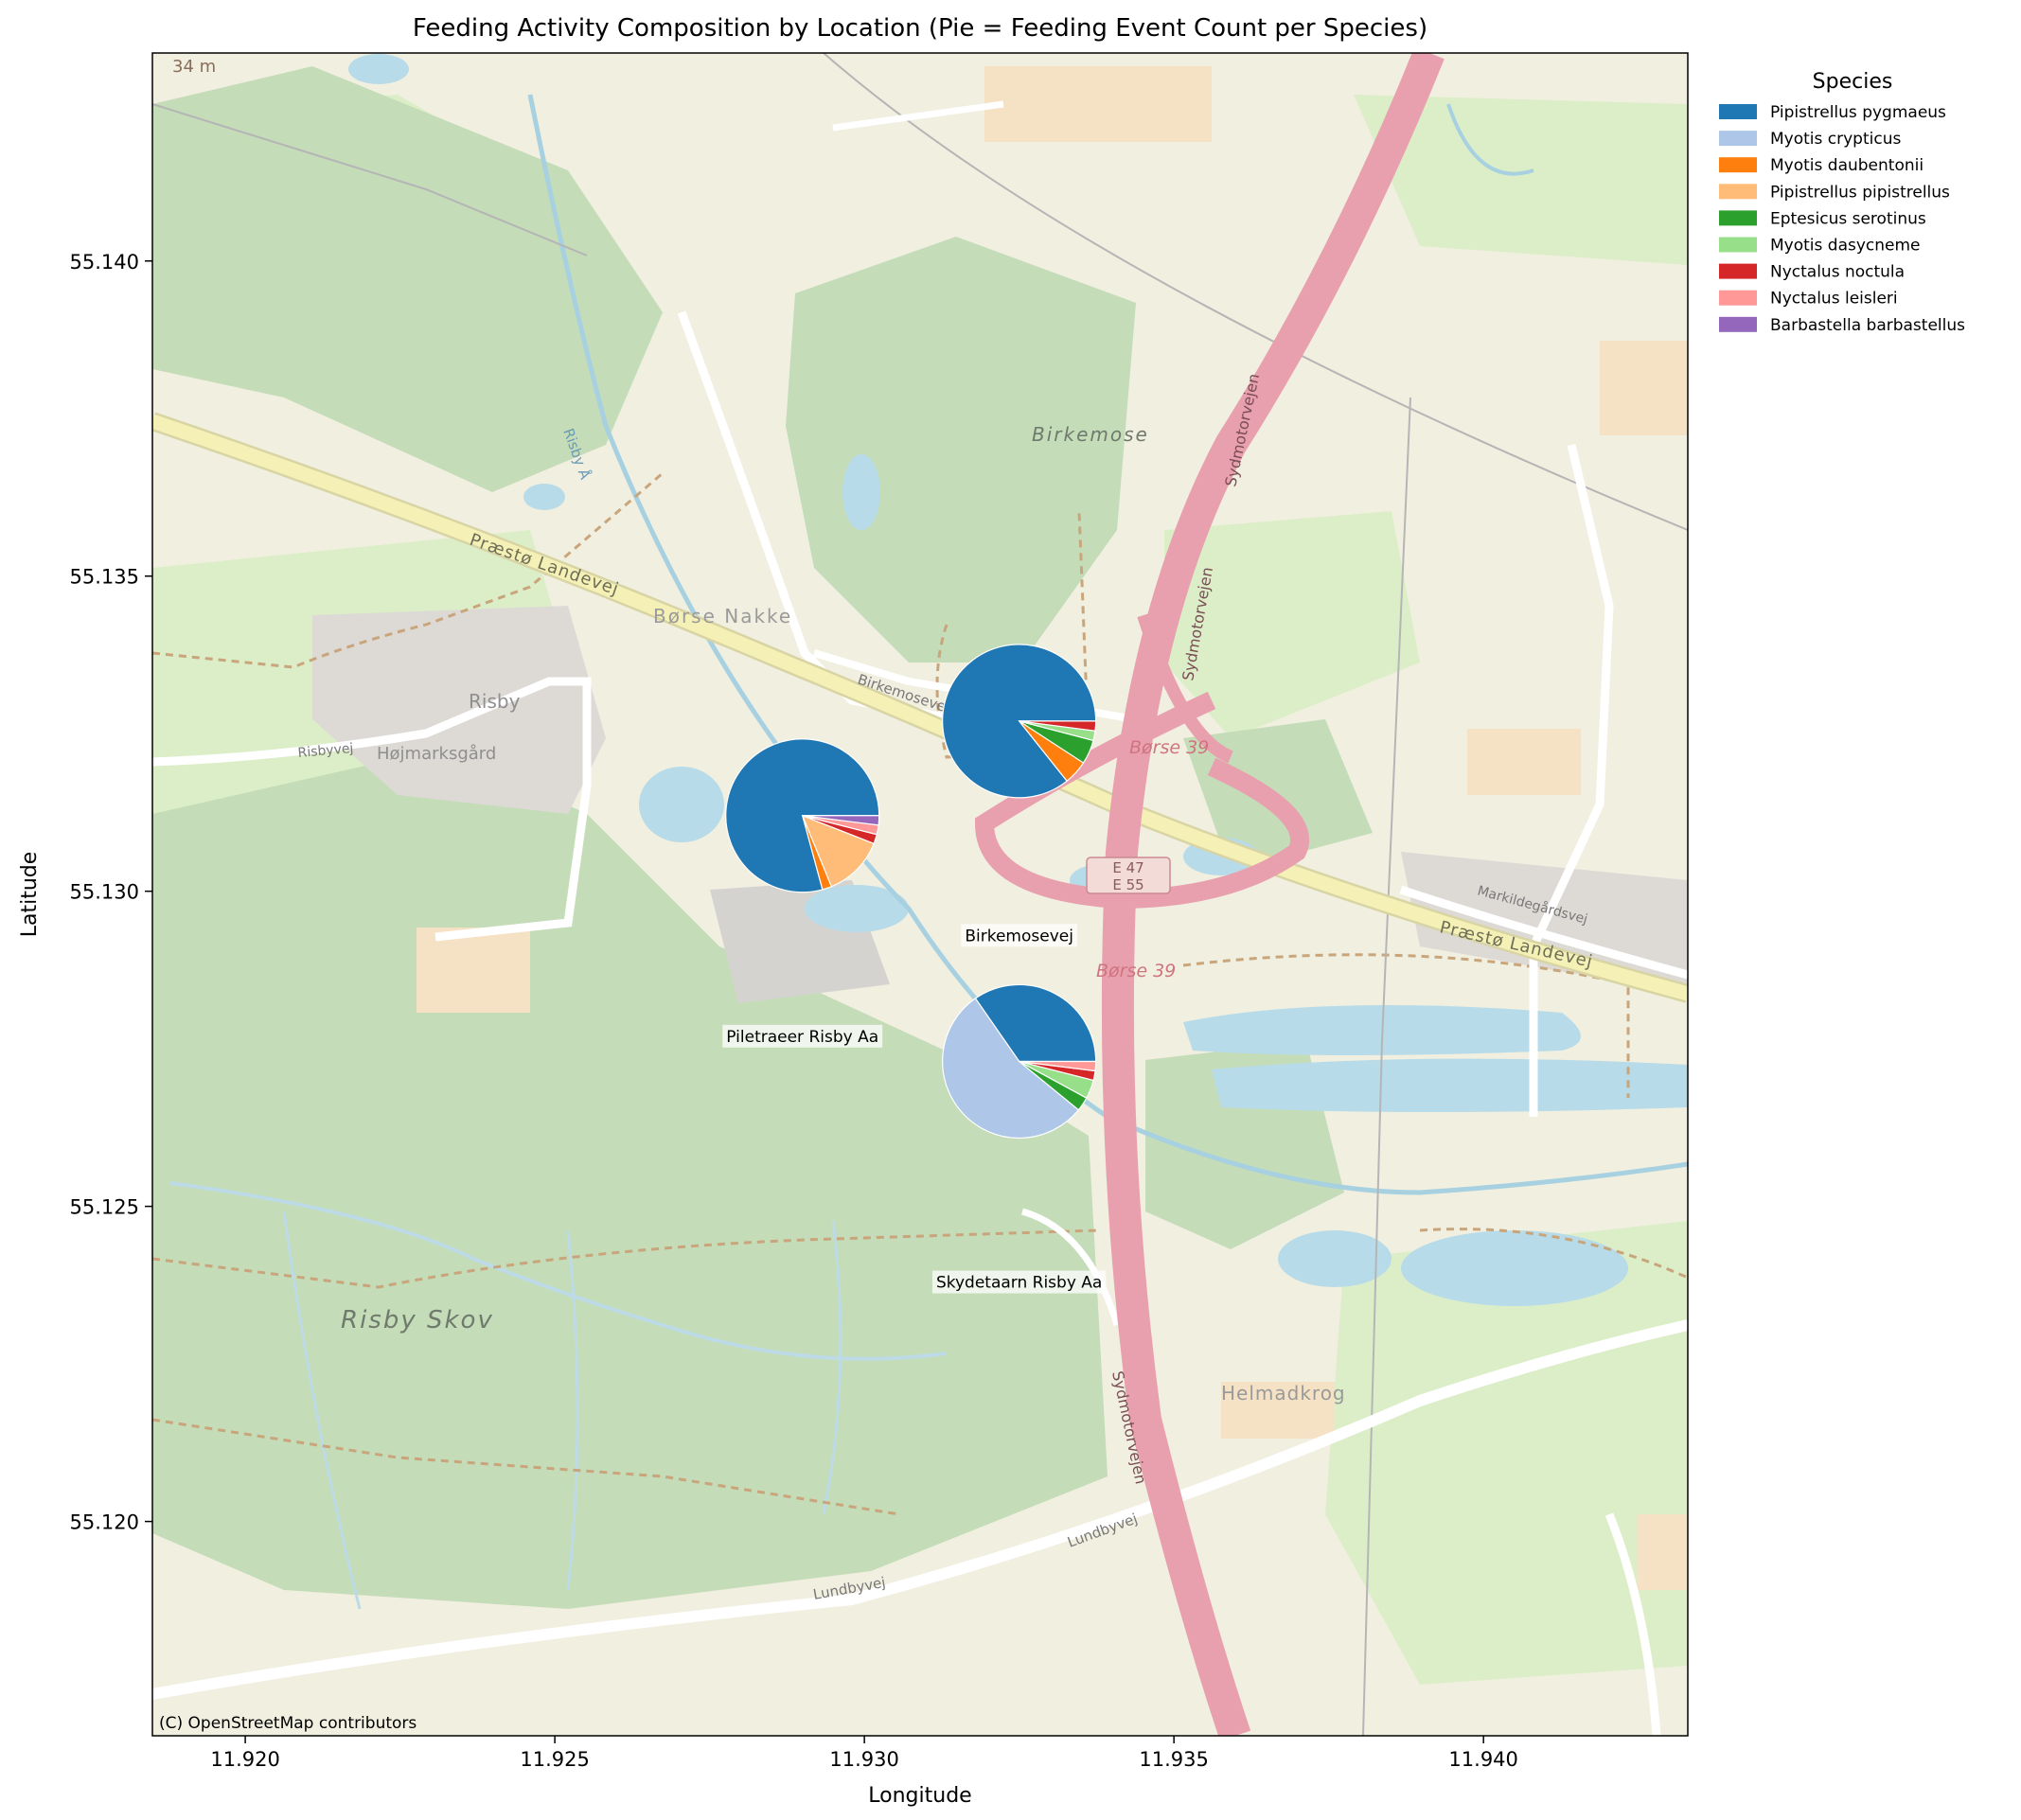  I want to click on pie-birkemosevej, so click(1020, 721).